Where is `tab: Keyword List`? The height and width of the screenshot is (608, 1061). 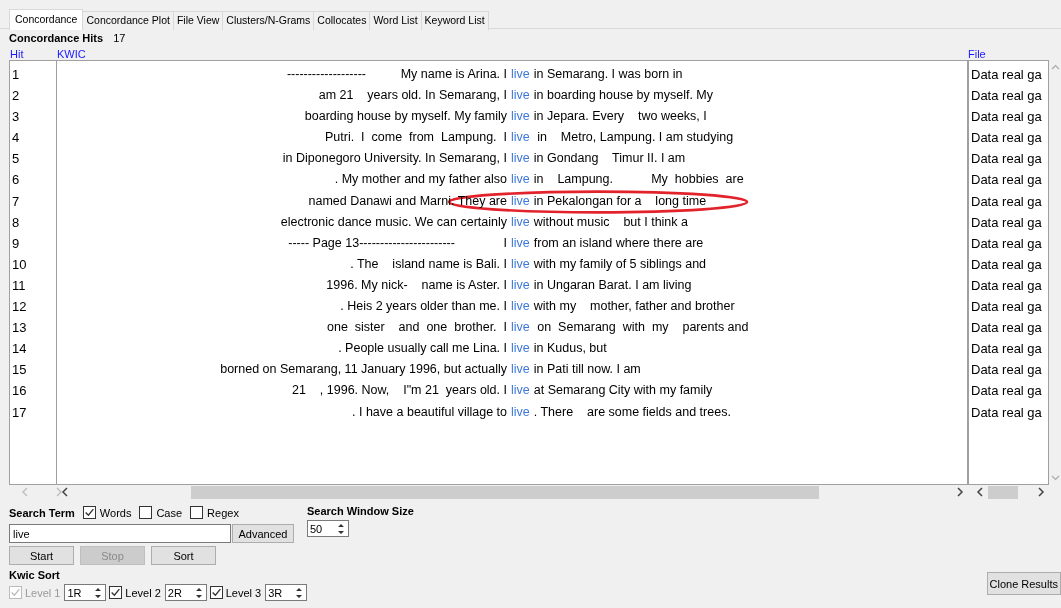
tab: Keyword List is located at coordinates (454, 20).